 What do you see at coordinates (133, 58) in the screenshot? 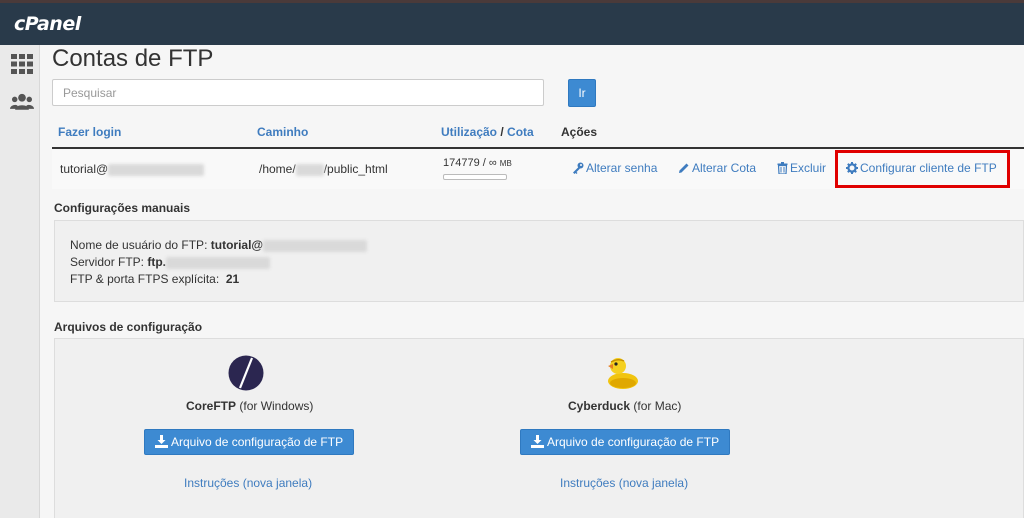
I see `page-title: Contas de FTP` at bounding box center [133, 58].